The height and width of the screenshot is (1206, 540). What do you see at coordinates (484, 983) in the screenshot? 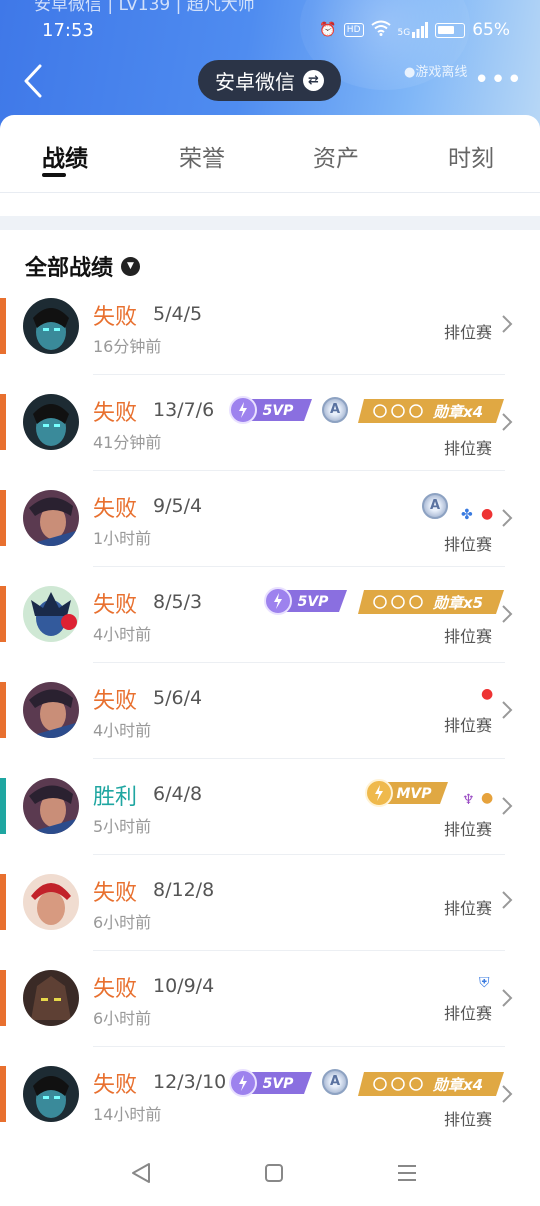
I see `shield-icon: ⛨` at bounding box center [484, 983].